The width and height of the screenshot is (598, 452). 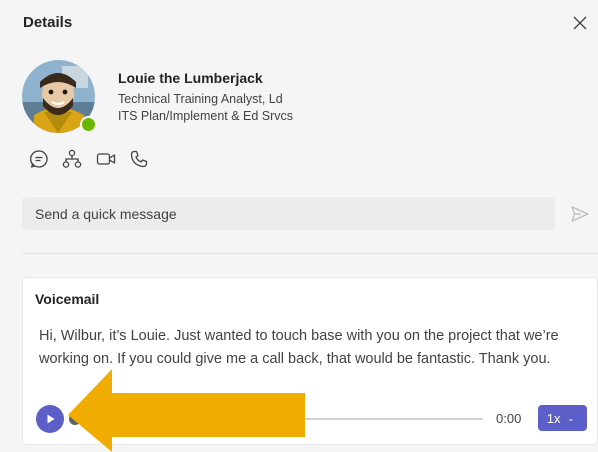 I want to click on send-icon, so click(x=580, y=214).